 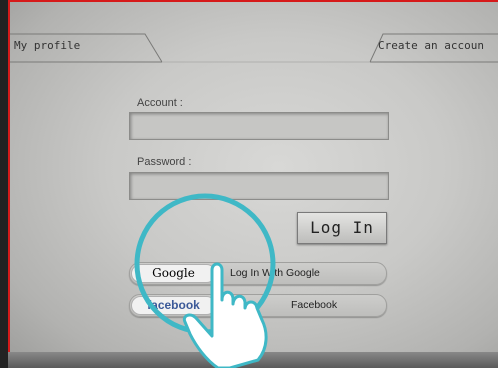 I want to click on tap-gesture-overlay, so click(x=205, y=280).